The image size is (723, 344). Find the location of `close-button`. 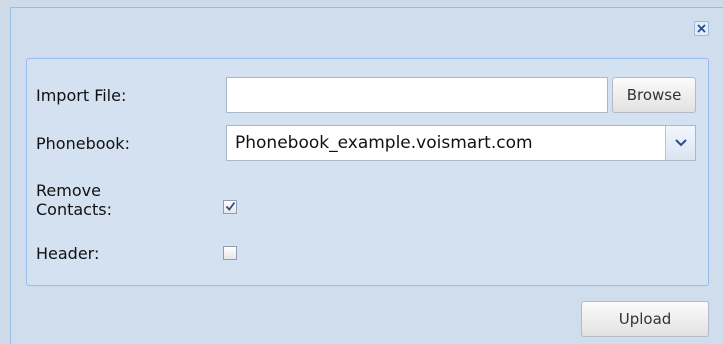

close-button is located at coordinates (701, 28).